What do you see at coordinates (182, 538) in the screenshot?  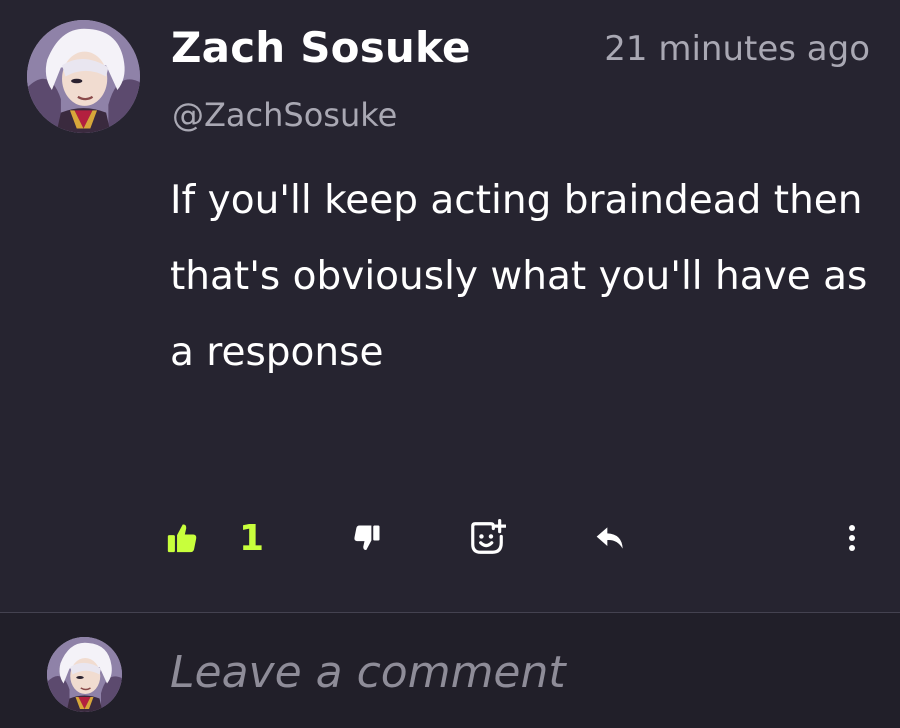 I see `thumbs-up-icon` at bounding box center [182, 538].